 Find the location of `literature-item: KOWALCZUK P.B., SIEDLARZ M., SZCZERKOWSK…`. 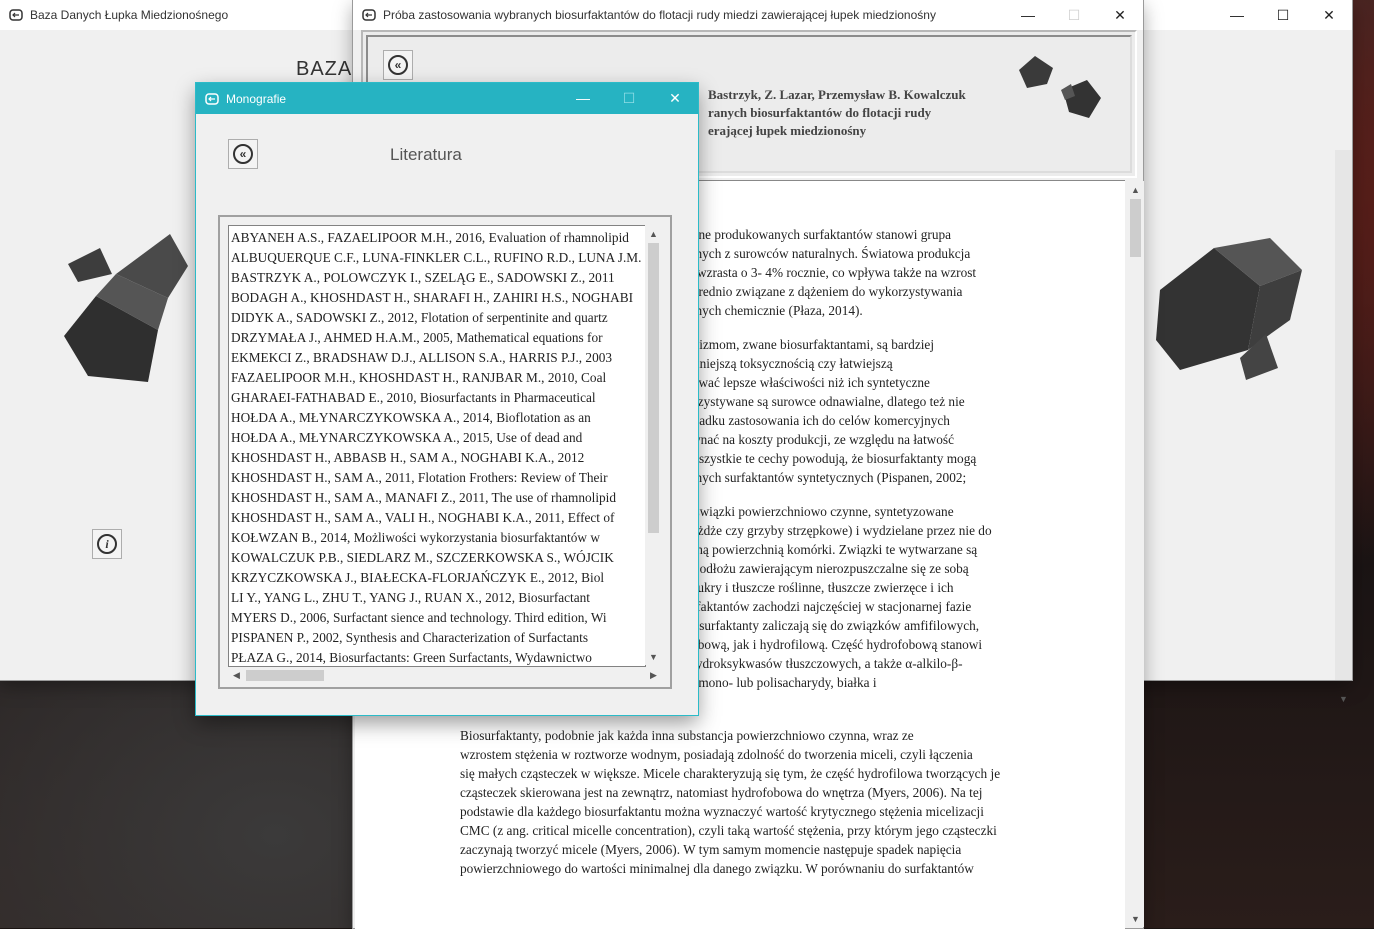

literature-item: KOWALCZUK P.B., SIEDLARZ M., SZCZERKOWSK… is located at coordinates (438, 558).